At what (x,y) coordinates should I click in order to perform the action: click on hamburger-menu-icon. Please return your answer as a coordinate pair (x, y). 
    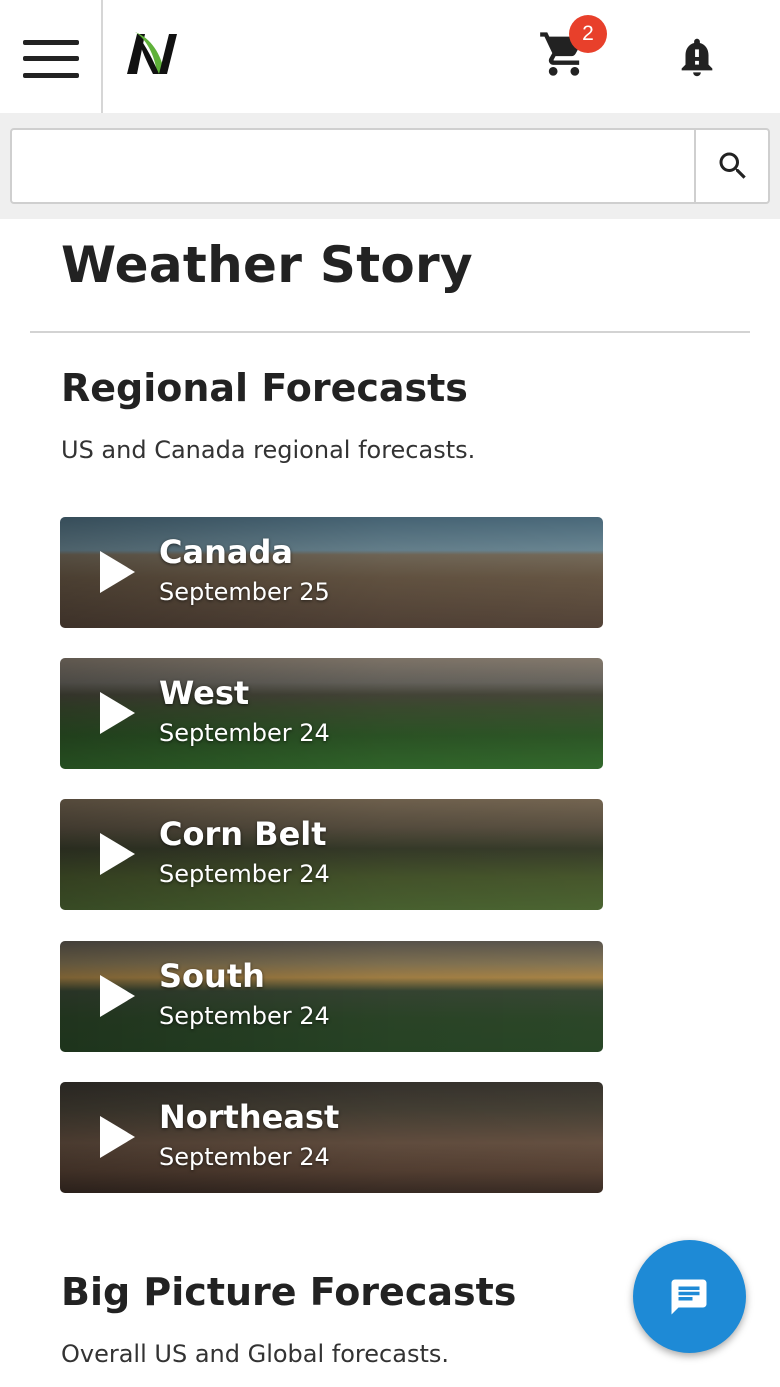
    Looking at the image, I should click on (51, 56).